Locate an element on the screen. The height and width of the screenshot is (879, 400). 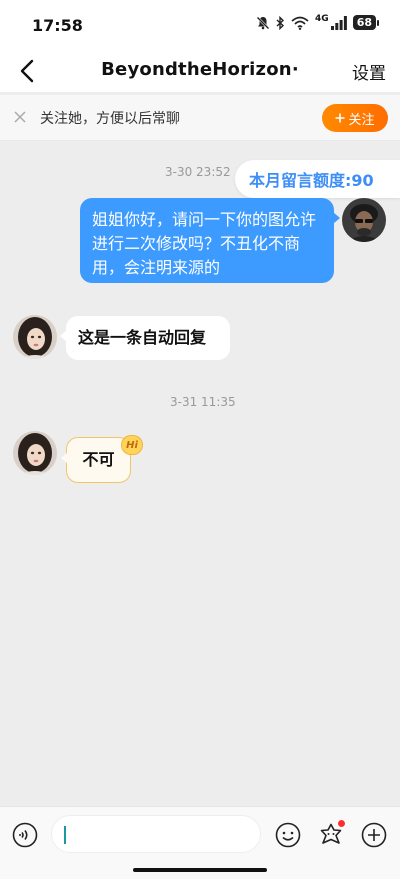
voice-button is located at coordinates (25, 835).